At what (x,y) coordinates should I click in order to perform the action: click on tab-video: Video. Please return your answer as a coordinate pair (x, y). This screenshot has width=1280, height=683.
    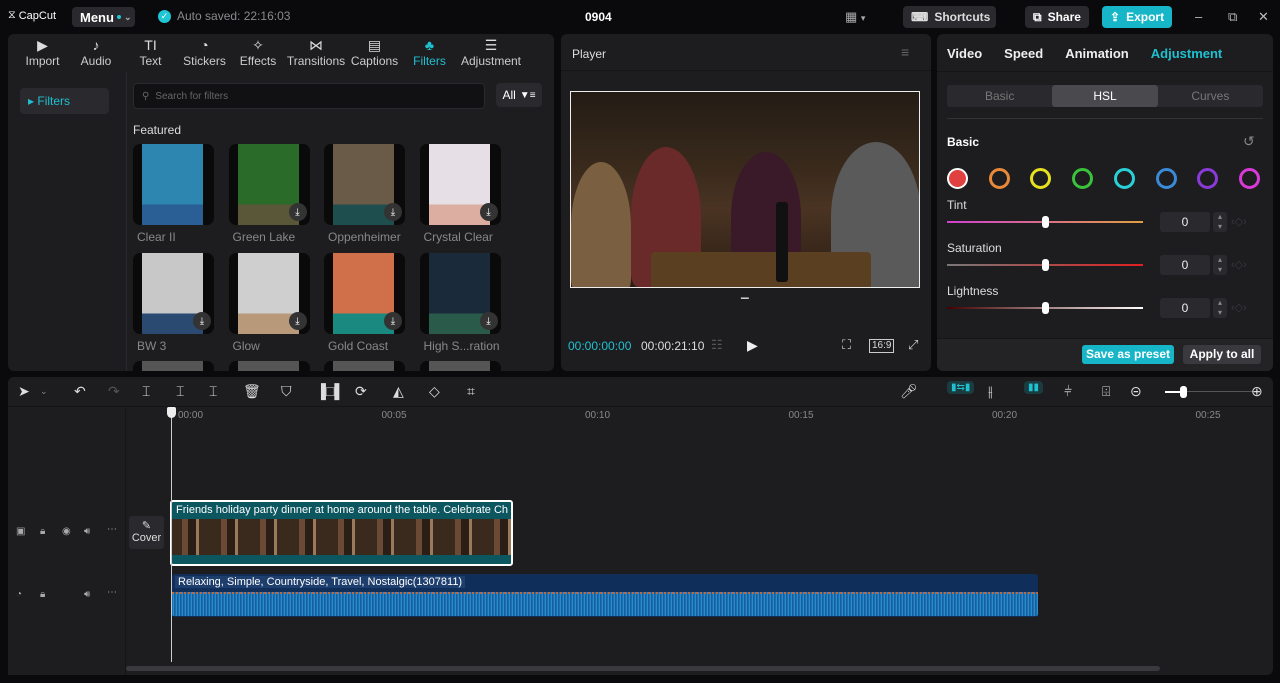
    Looking at the image, I should click on (964, 58).